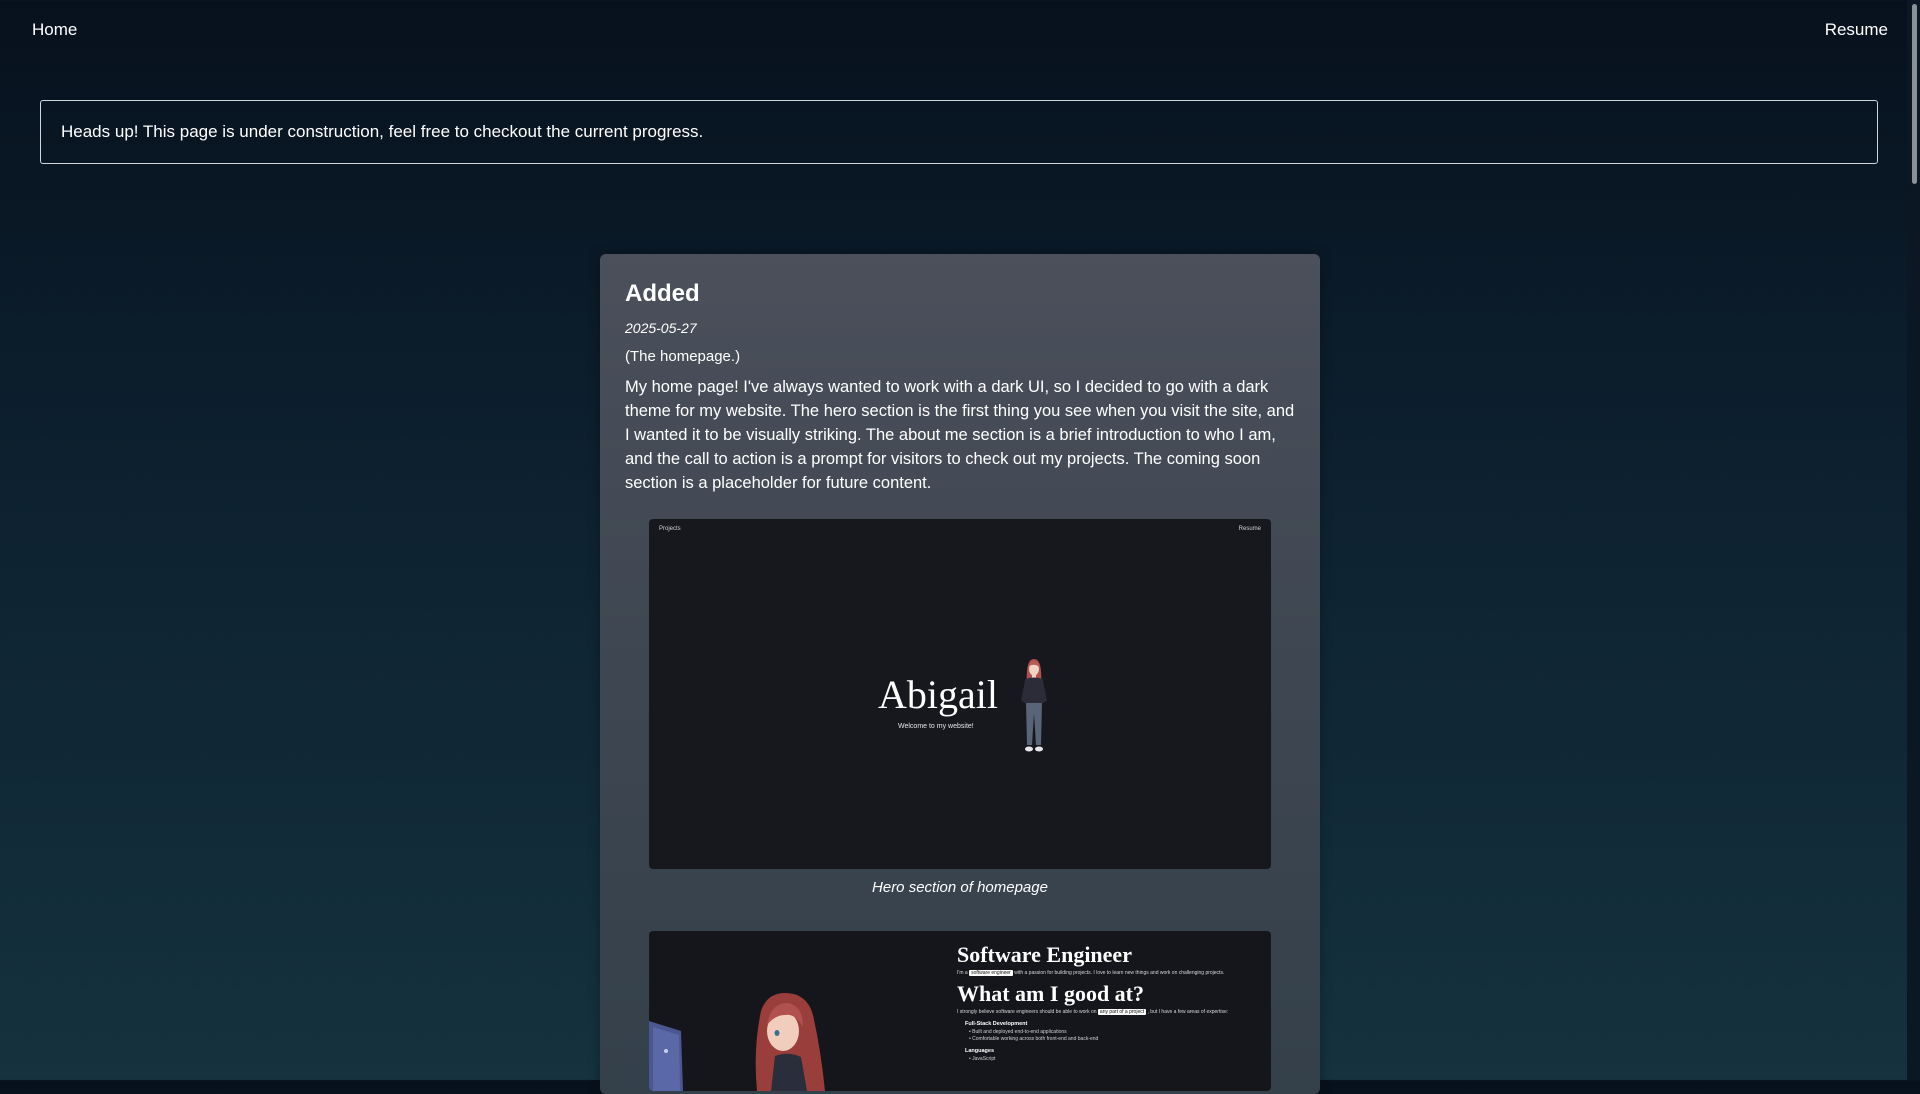 Image resolution: width=1920 pixels, height=1094 pixels. Describe the element at coordinates (661, 328) in the screenshot. I see `entry-date: 2025-05-27` at that location.